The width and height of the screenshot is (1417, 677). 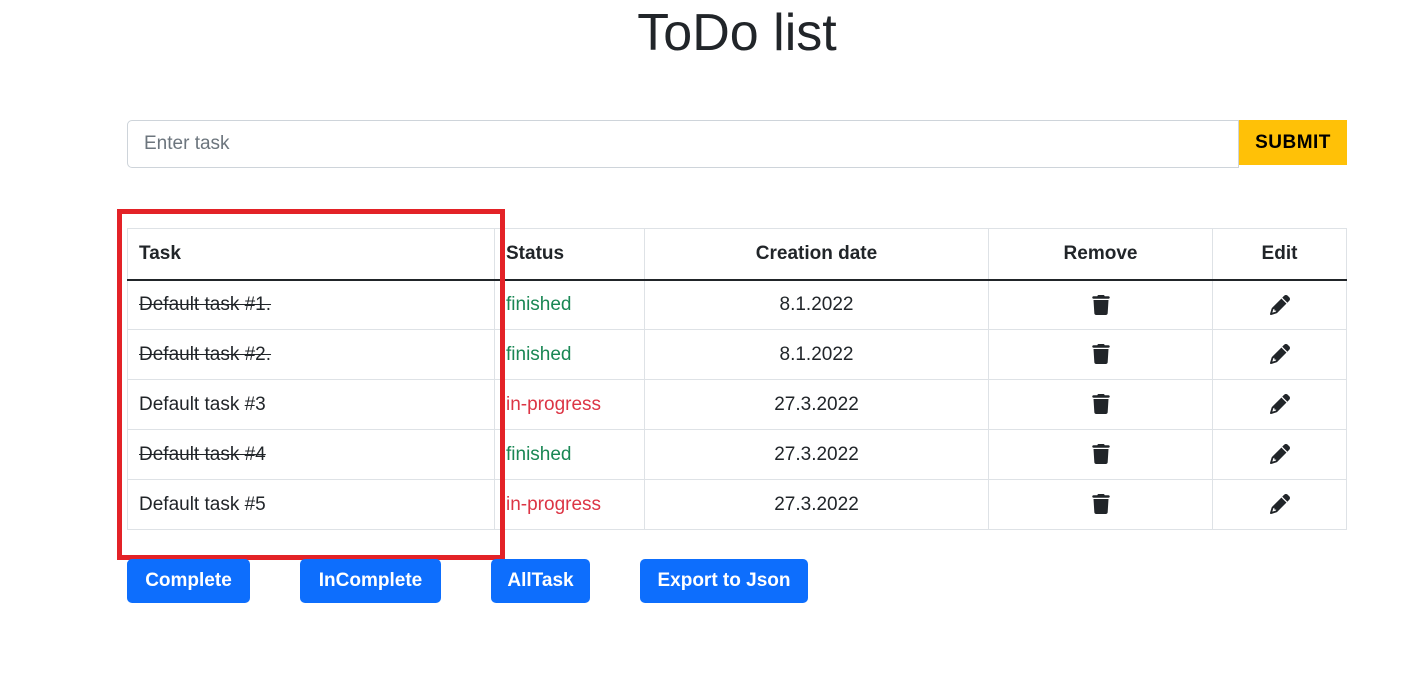 I want to click on column-header-creation-date: Creation date, so click(x=816, y=254).